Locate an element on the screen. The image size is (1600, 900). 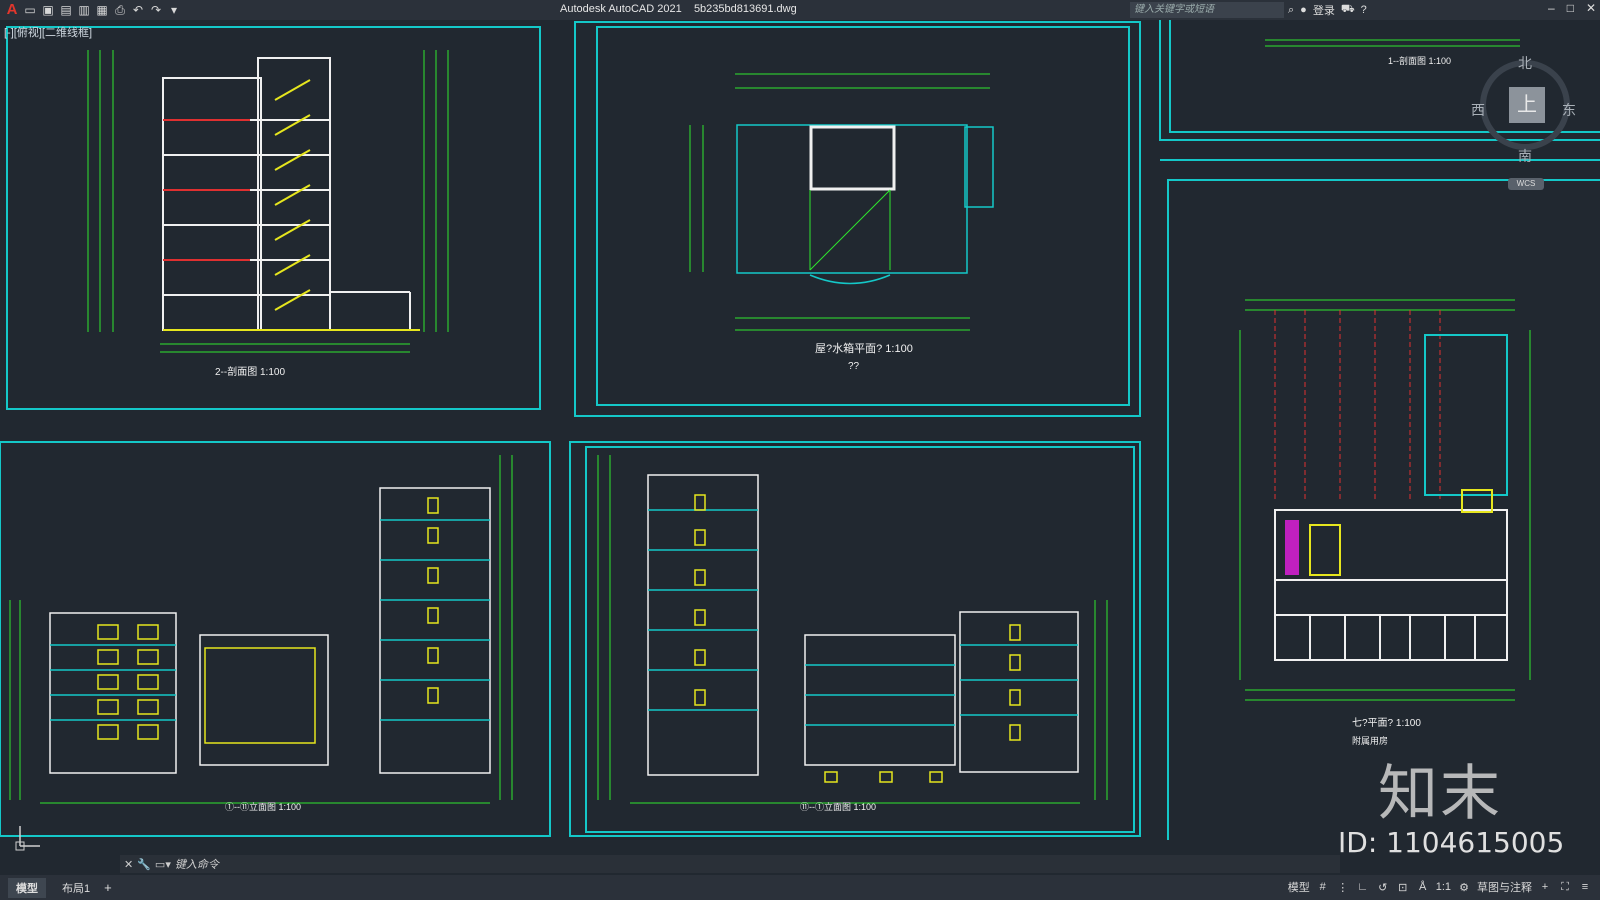
customize-cmdline-icon: 🔧 is located at coordinates (144, 864).